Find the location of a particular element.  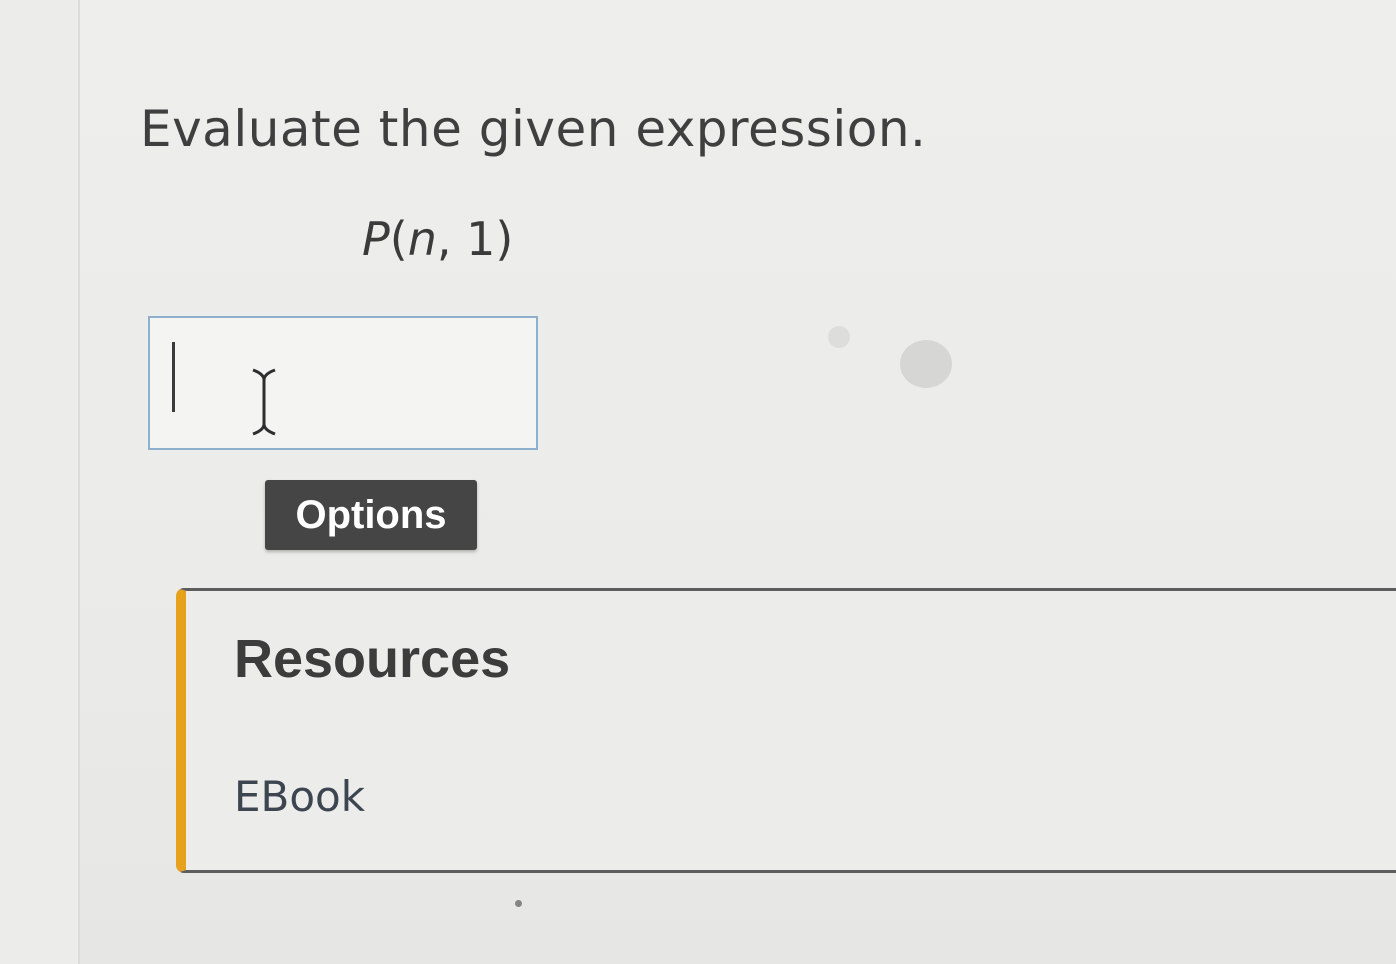

expression-variable: n is located at coordinates (422, 239).